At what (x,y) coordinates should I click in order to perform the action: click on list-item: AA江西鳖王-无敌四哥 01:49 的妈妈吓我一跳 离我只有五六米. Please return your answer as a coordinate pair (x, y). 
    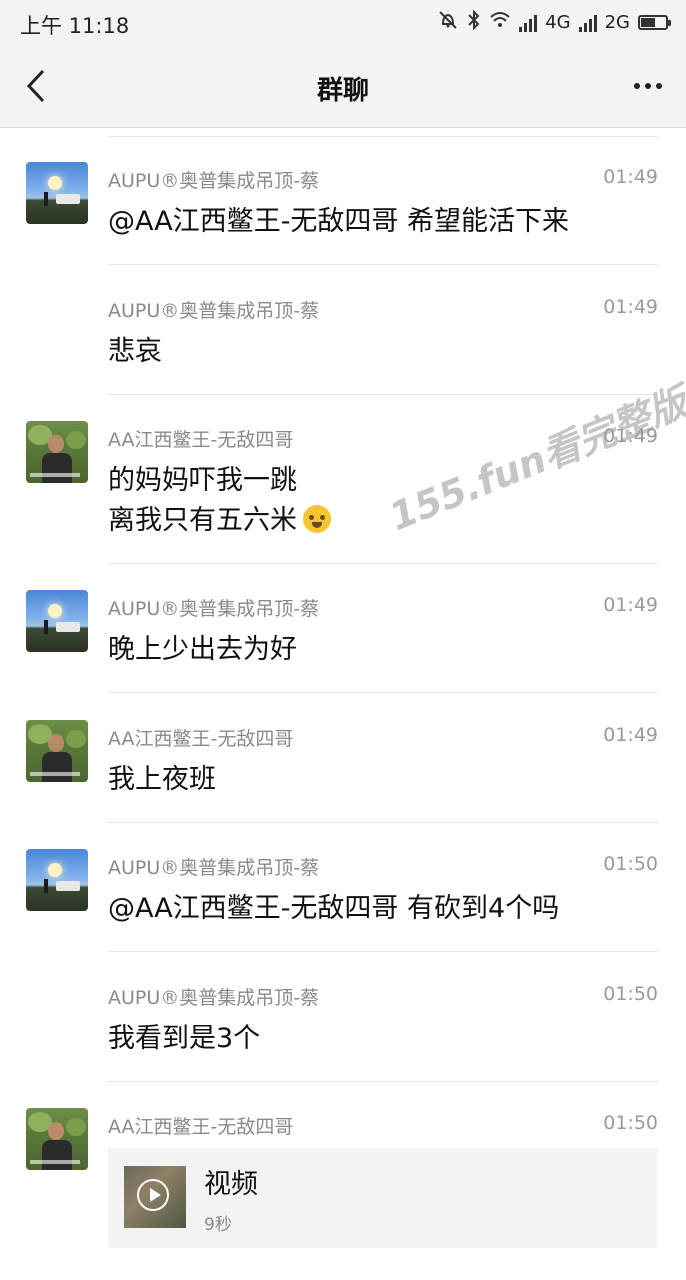
    Looking at the image, I should click on (343, 475).